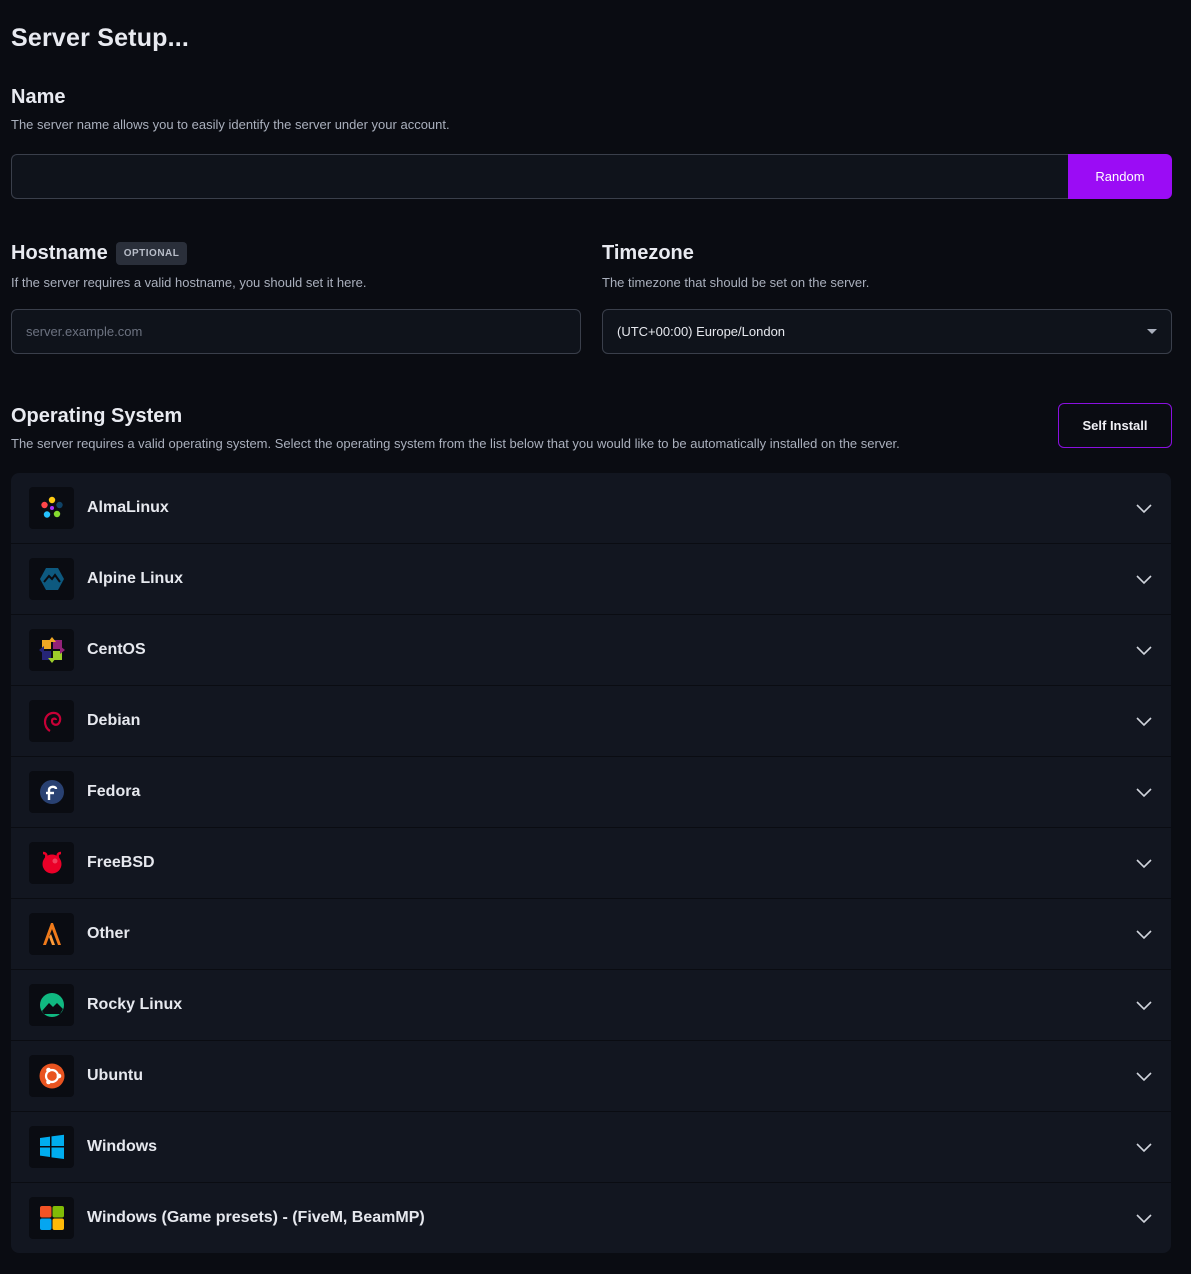  Describe the element at coordinates (256, 1217) in the screenshot. I see `os-item-label: Windows (Game presets) - (FiveM, BeamMP)` at that location.